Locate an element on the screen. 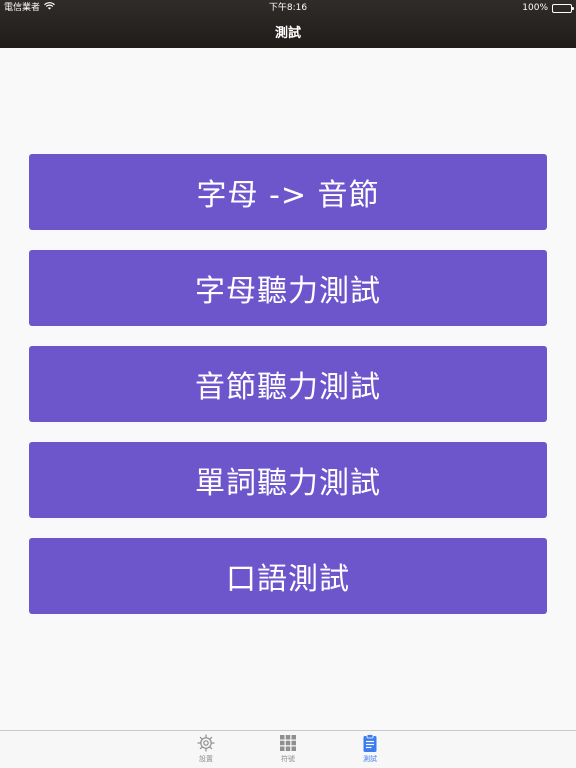 The image size is (576, 768). button-label: 音節聽力測試 is located at coordinates (288, 387).